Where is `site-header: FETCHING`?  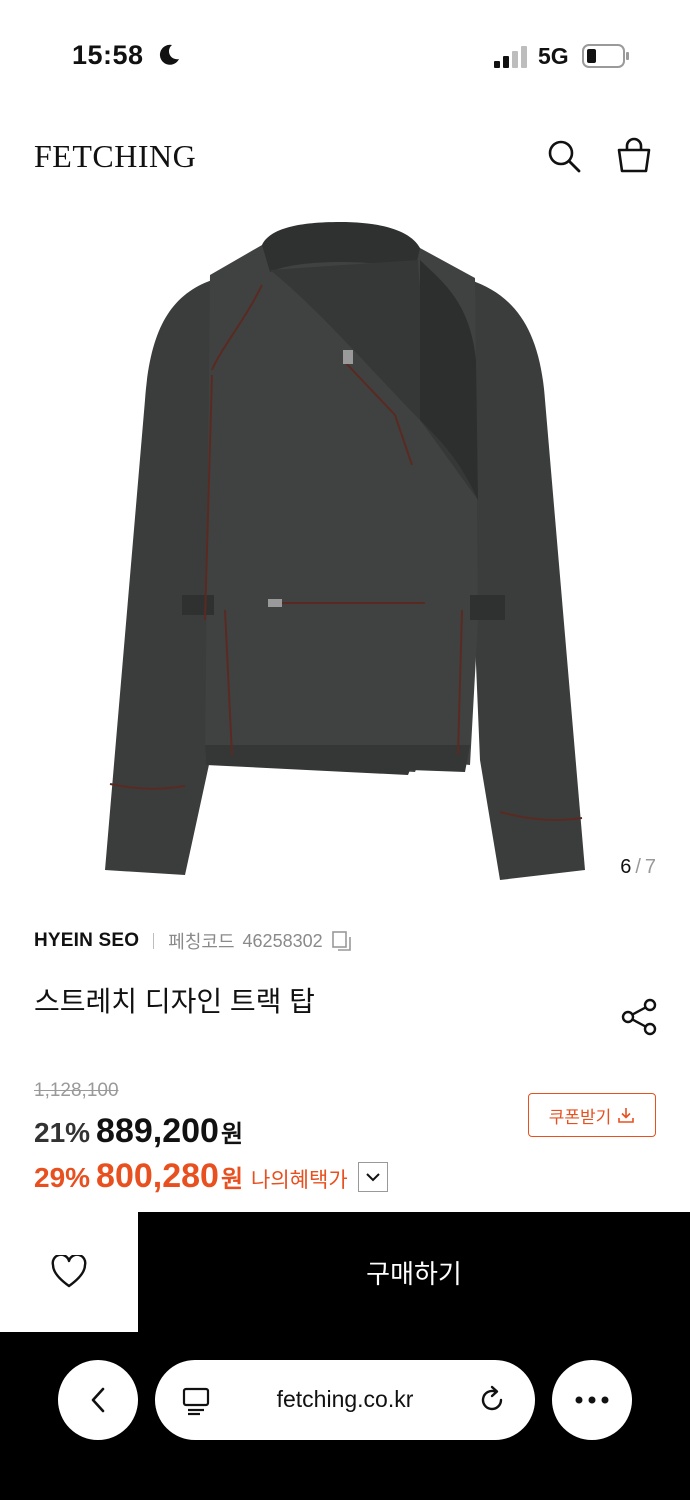
site-header: FETCHING is located at coordinates (345, 155).